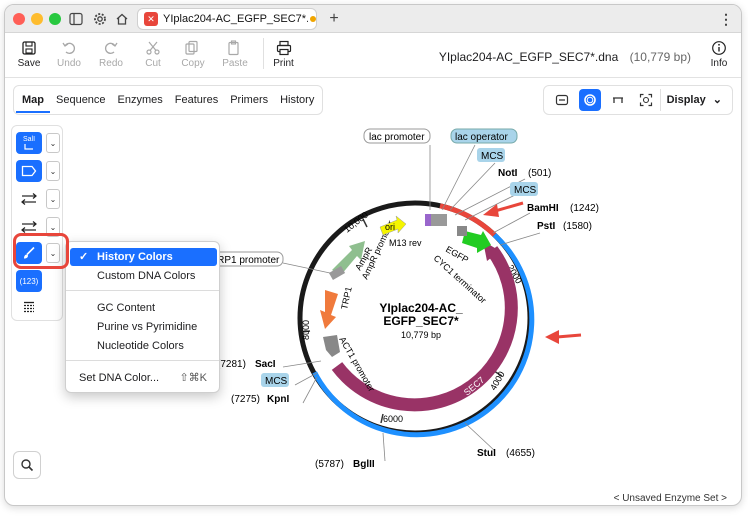 This screenshot has width=748, height=516. Describe the element at coordinates (563, 337) in the screenshot. I see `annotation-arrow-right` at that location.